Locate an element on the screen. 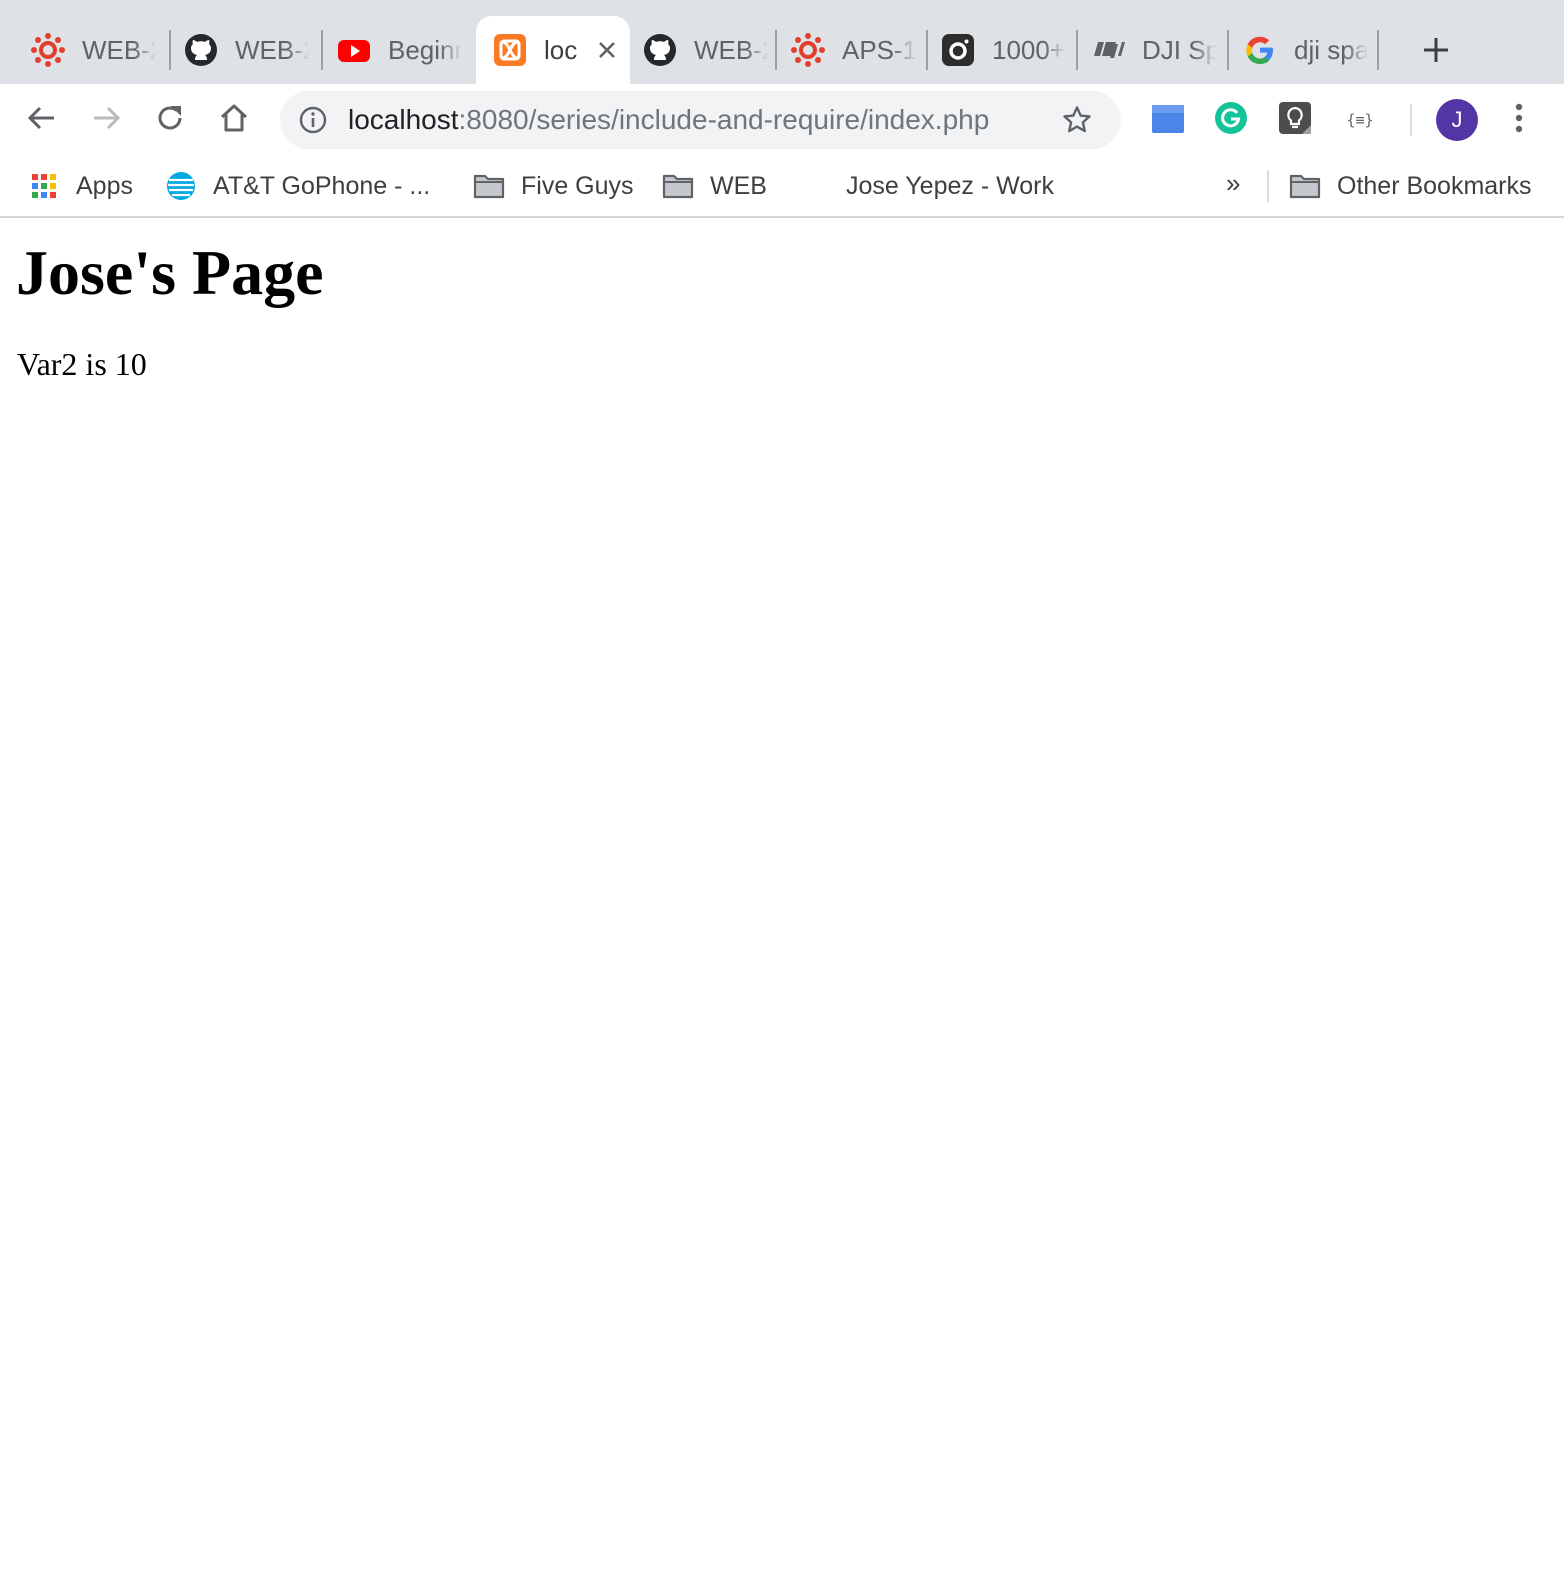 The image size is (1564, 1586). bookmark-other-bookmarks: Other Bookmarks is located at coordinates (1410, 186).